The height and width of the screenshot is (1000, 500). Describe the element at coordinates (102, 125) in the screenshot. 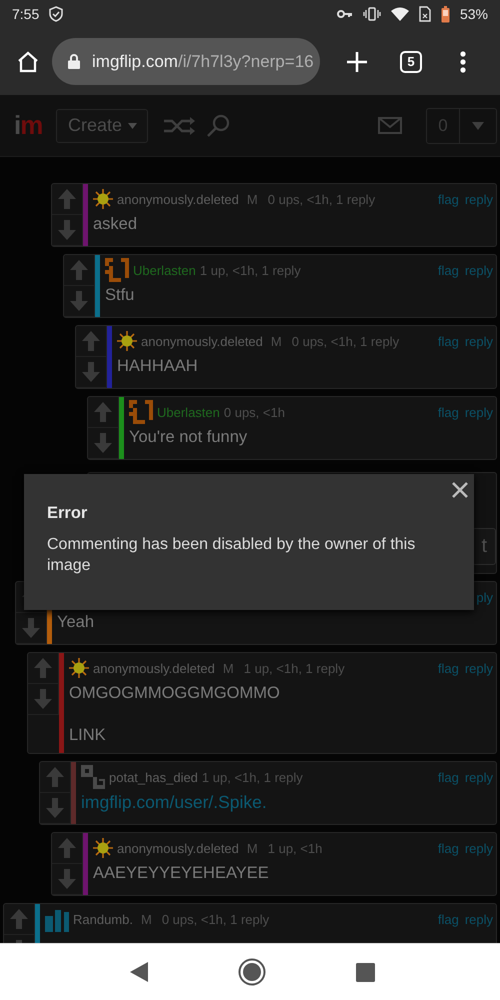

I see `create-dropdown: Create` at that location.